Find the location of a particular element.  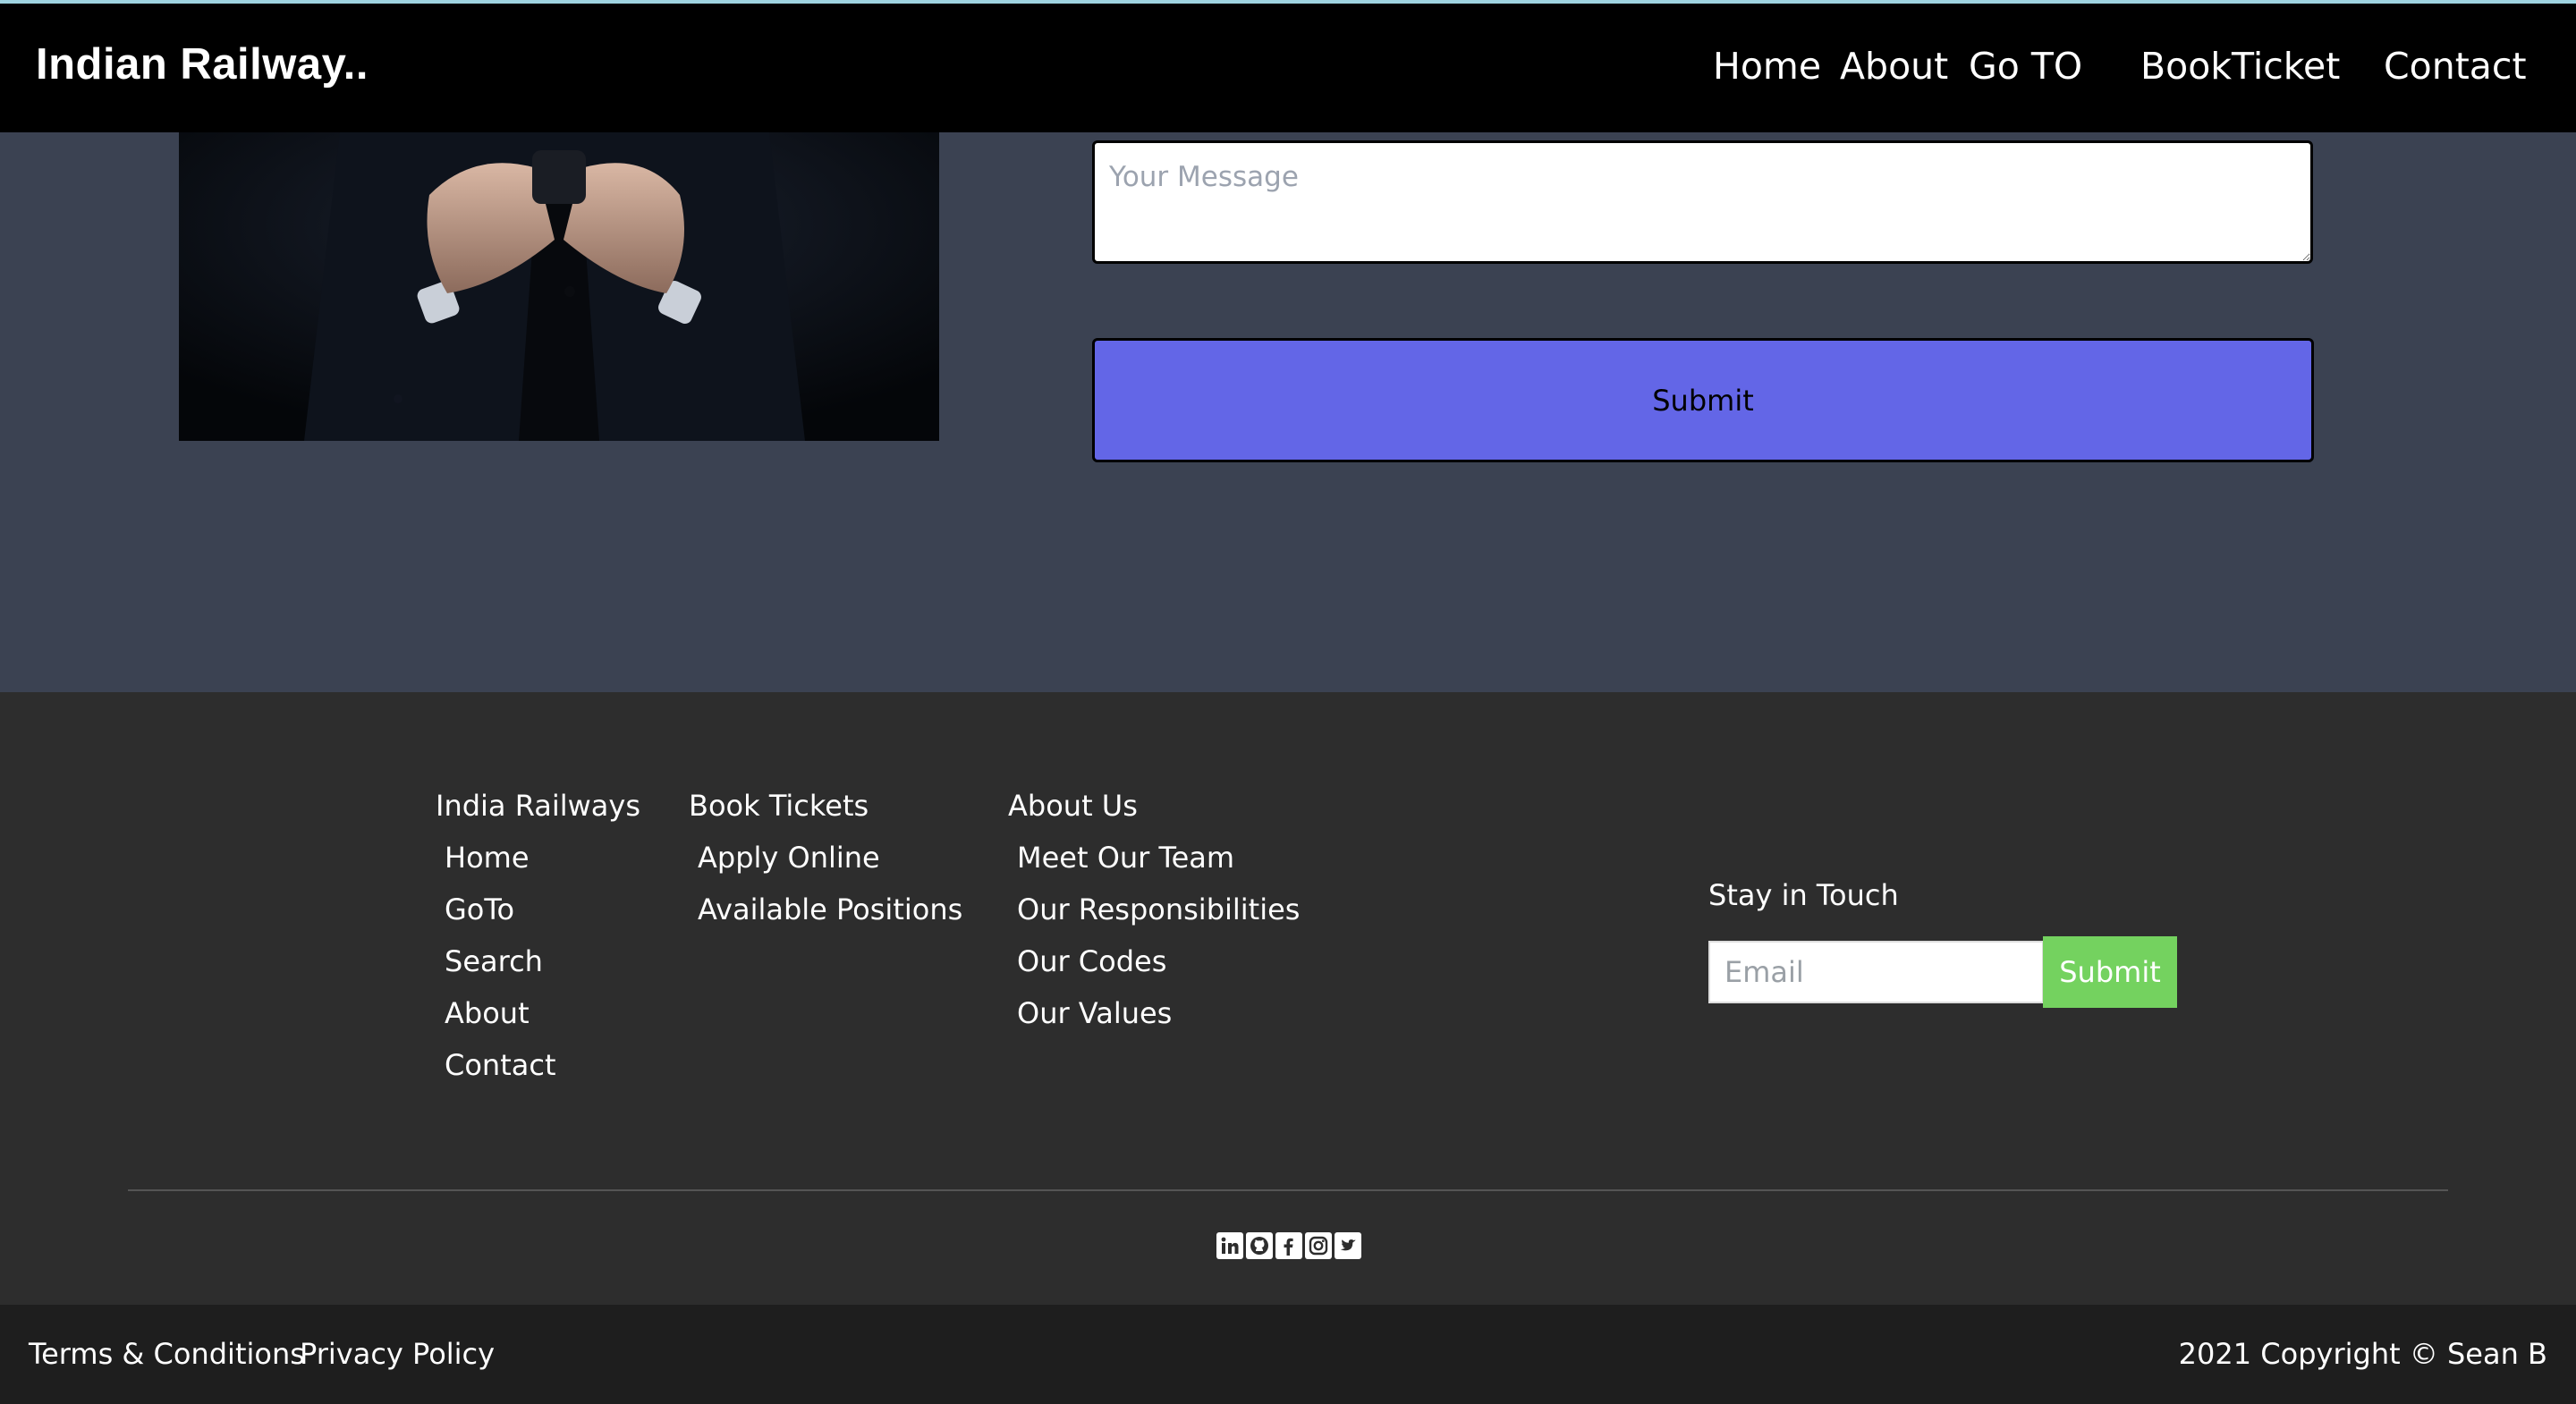

footer-link-contact: Contact is located at coordinates (500, 1065).